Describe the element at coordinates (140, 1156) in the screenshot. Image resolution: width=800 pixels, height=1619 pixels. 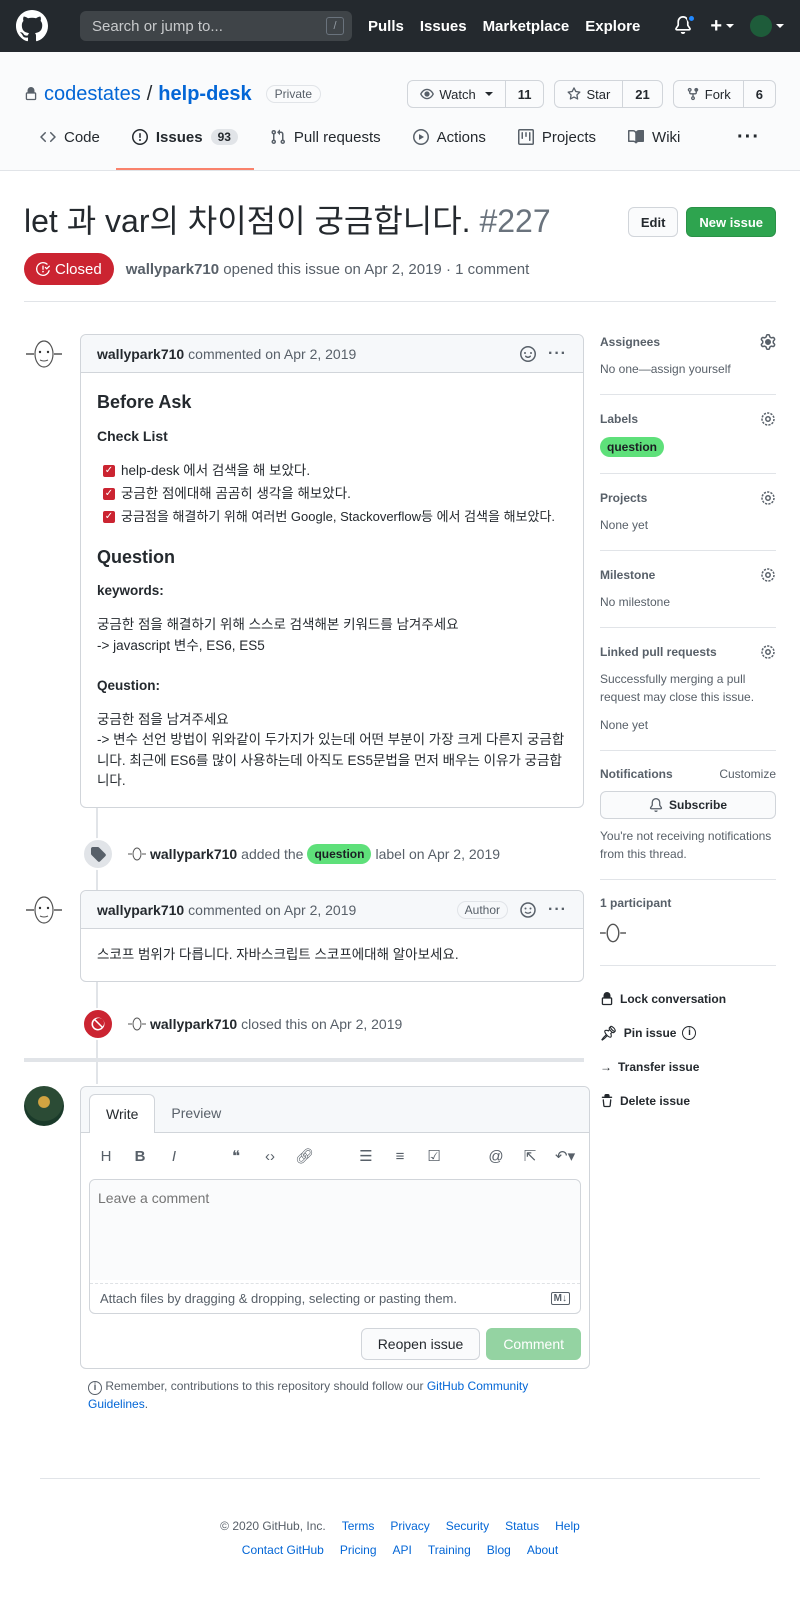
I see `bold-icon: B` at that location.